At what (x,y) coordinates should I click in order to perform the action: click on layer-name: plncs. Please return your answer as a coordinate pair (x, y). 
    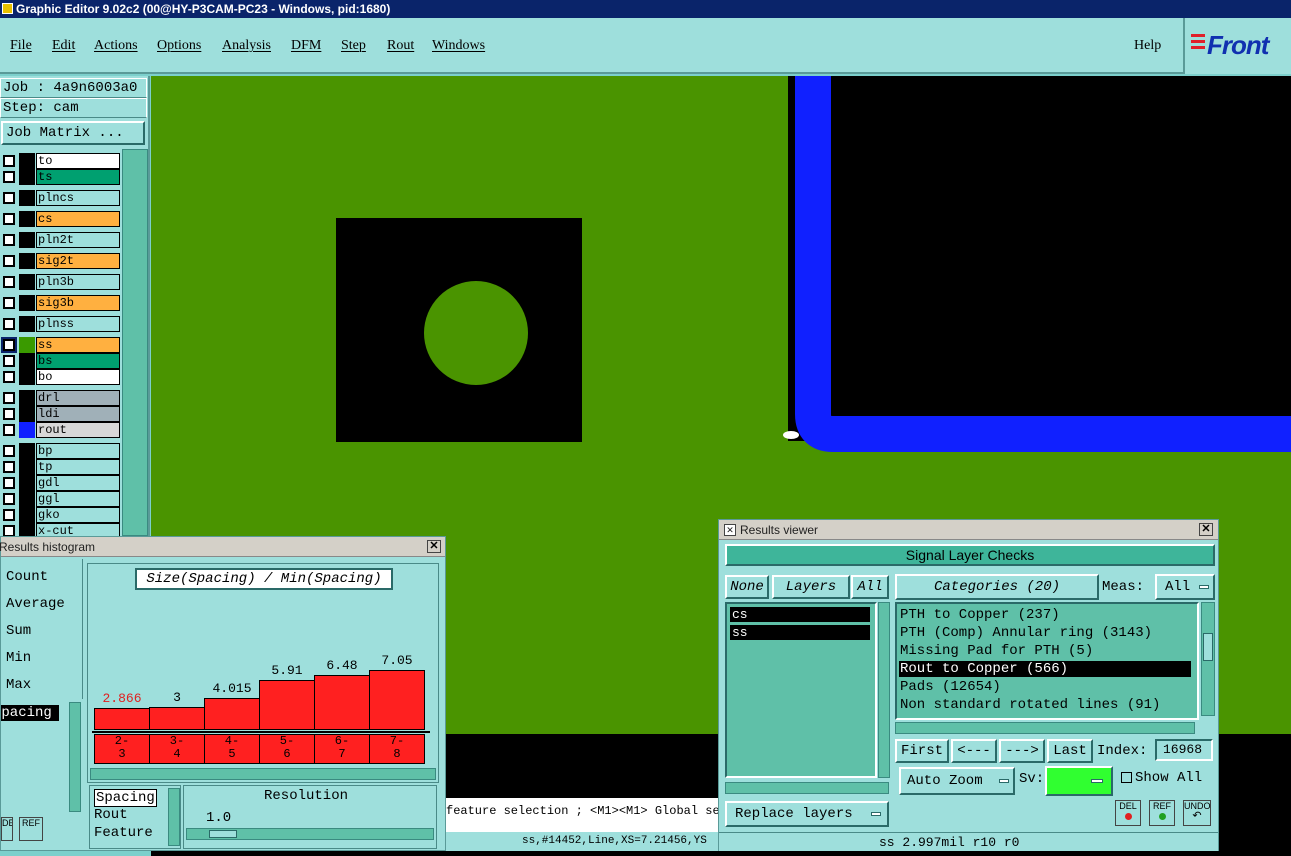
    Looking at the image, I should click on (78, 198).